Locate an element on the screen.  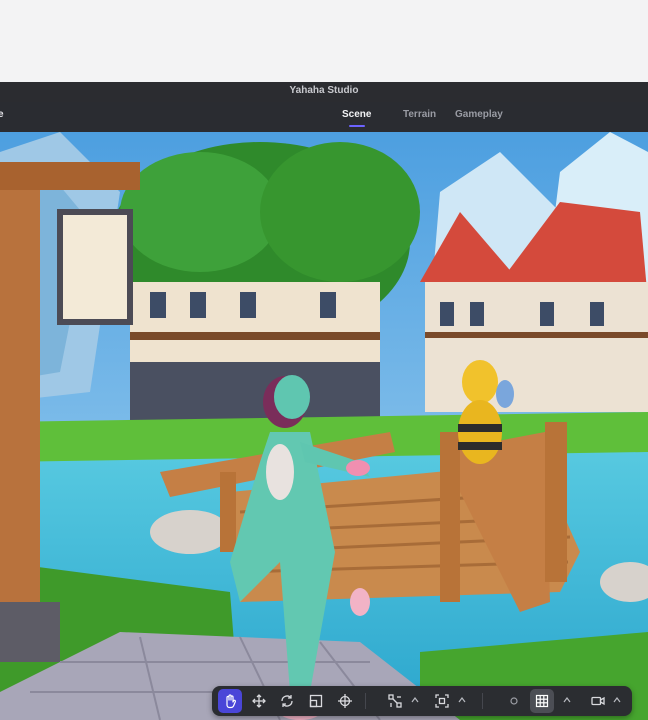
pivot-tool-button is located at coordinates (395, 701).